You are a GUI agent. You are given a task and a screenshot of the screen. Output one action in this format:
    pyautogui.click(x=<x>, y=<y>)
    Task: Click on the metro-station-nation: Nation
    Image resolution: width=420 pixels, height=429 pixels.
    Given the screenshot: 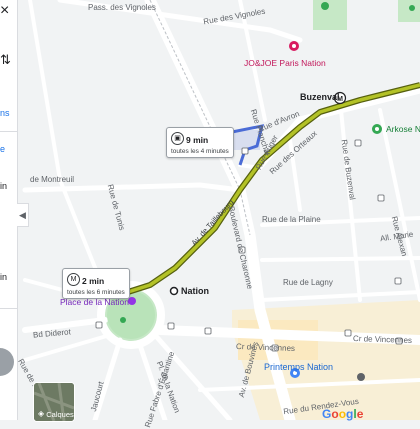 What is the action you would take?
    pyautogui.click(x=195, y=291)
    